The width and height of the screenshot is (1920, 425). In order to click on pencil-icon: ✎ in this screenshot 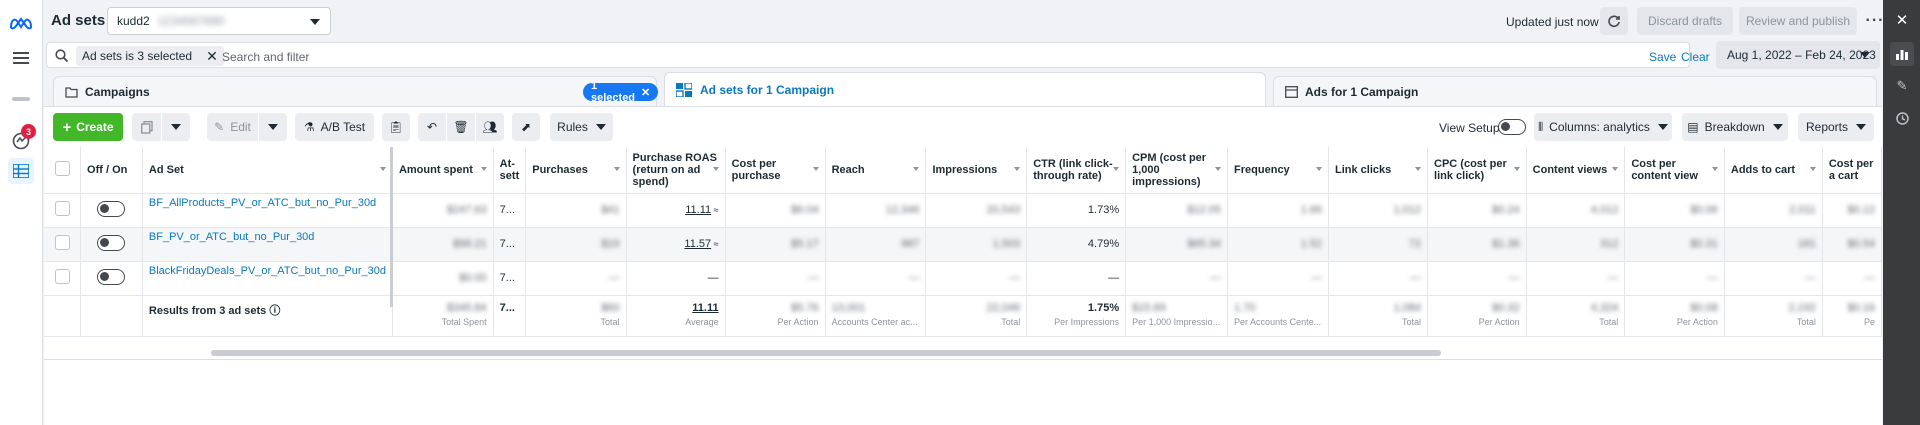, I will do `click(1902, 86)`.